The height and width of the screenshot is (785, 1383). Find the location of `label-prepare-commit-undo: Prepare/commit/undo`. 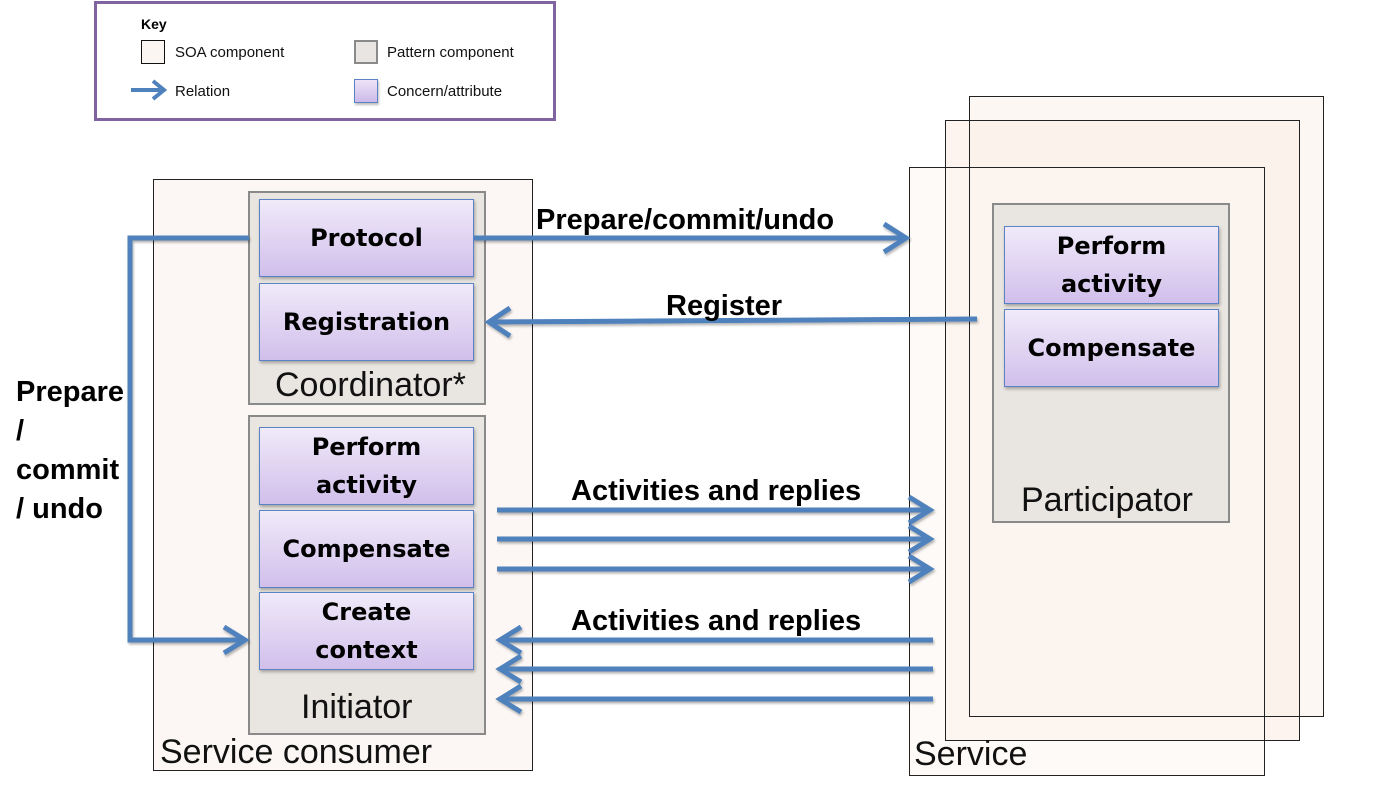

label-prepare-commit-undo: Prepare/commit/undo is located at coordinates (685, 220).